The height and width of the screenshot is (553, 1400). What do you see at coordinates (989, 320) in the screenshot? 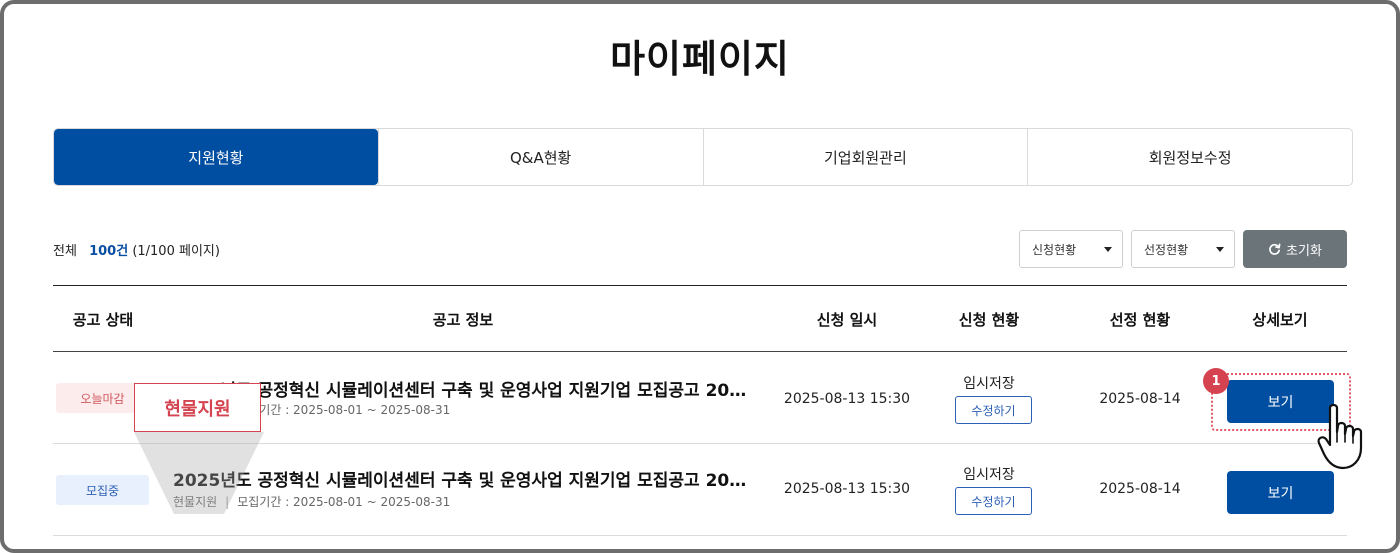
I see `header-apply-state: 신청 현황` at bounding box center [989, 320].